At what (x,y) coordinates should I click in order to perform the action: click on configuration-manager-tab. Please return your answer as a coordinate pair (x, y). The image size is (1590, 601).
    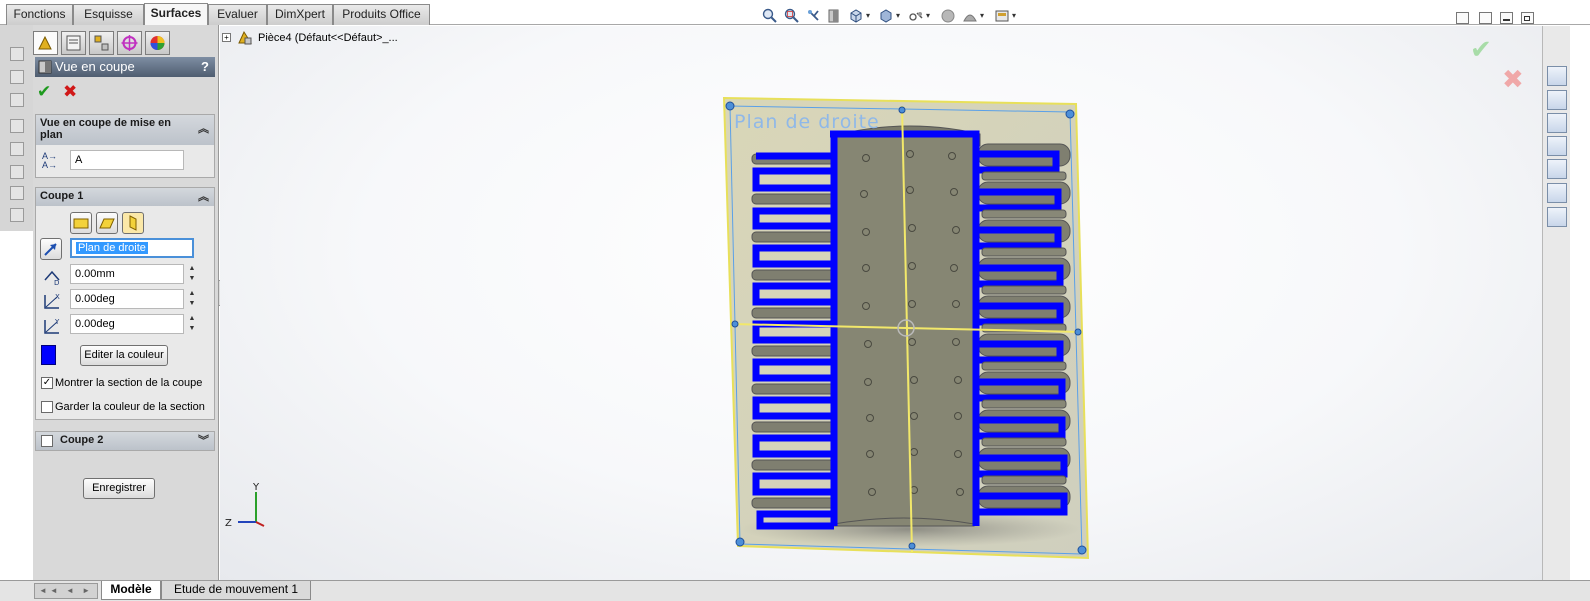
    Looking at the image, I should click on (101, 43).